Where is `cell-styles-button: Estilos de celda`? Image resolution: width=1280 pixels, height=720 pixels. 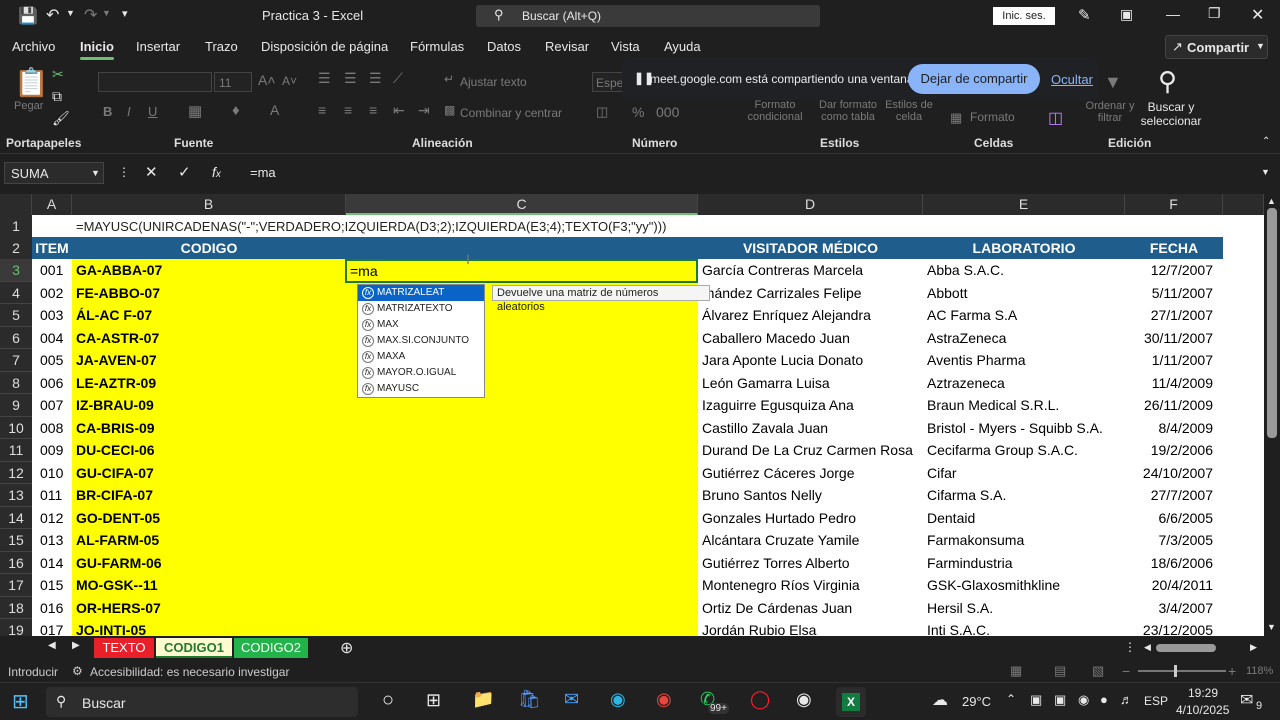 cell-styles-button: Estilos de celda is located at coordinates (909, 111).